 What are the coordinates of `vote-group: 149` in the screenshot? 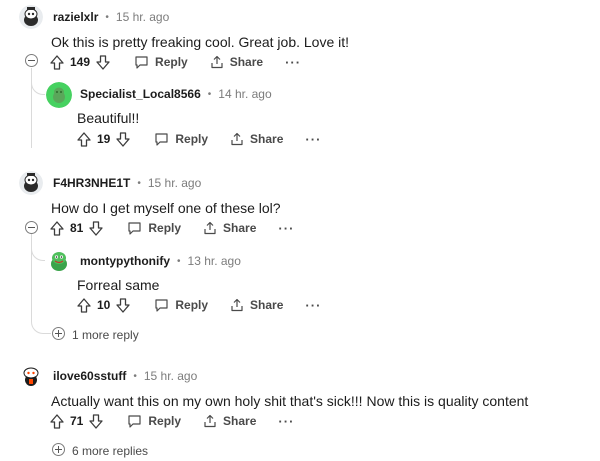 It's located at (80, 62).